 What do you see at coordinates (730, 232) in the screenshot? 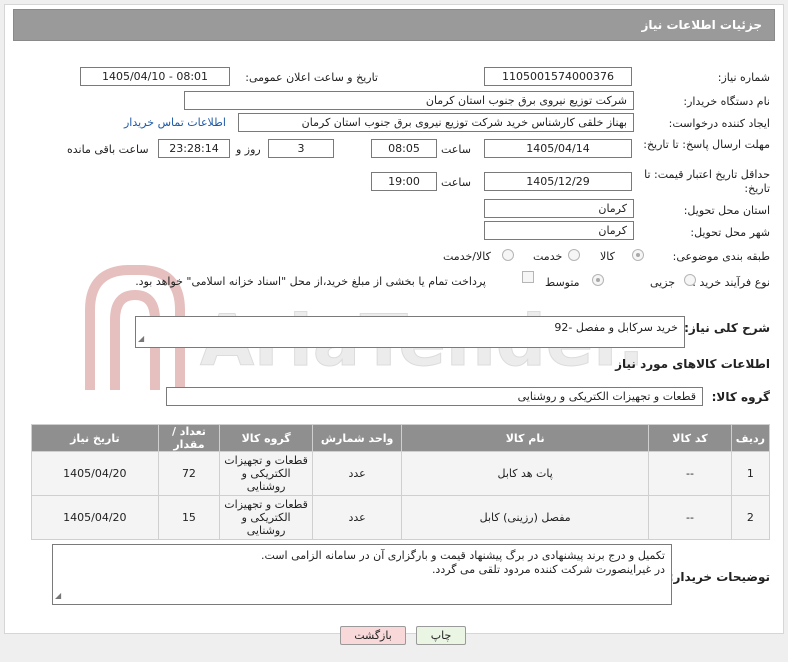
I see `city-label: شهر محل تحویل:` at bounding box center [730, 232].